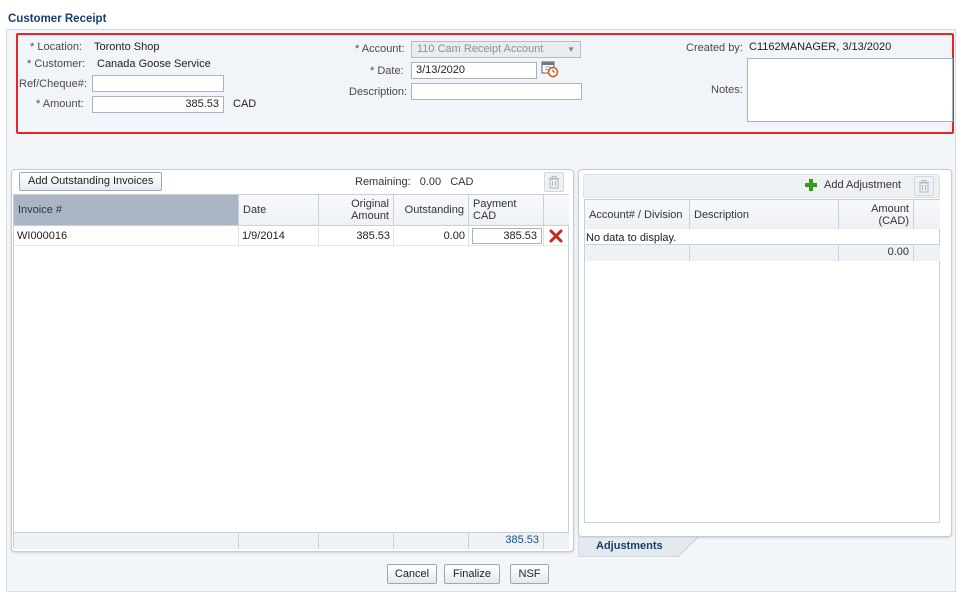  What do you see at coordinates (59, 47) in the screenshot?
I see `location-label-text: Location:` at bounding box center [59, 47].